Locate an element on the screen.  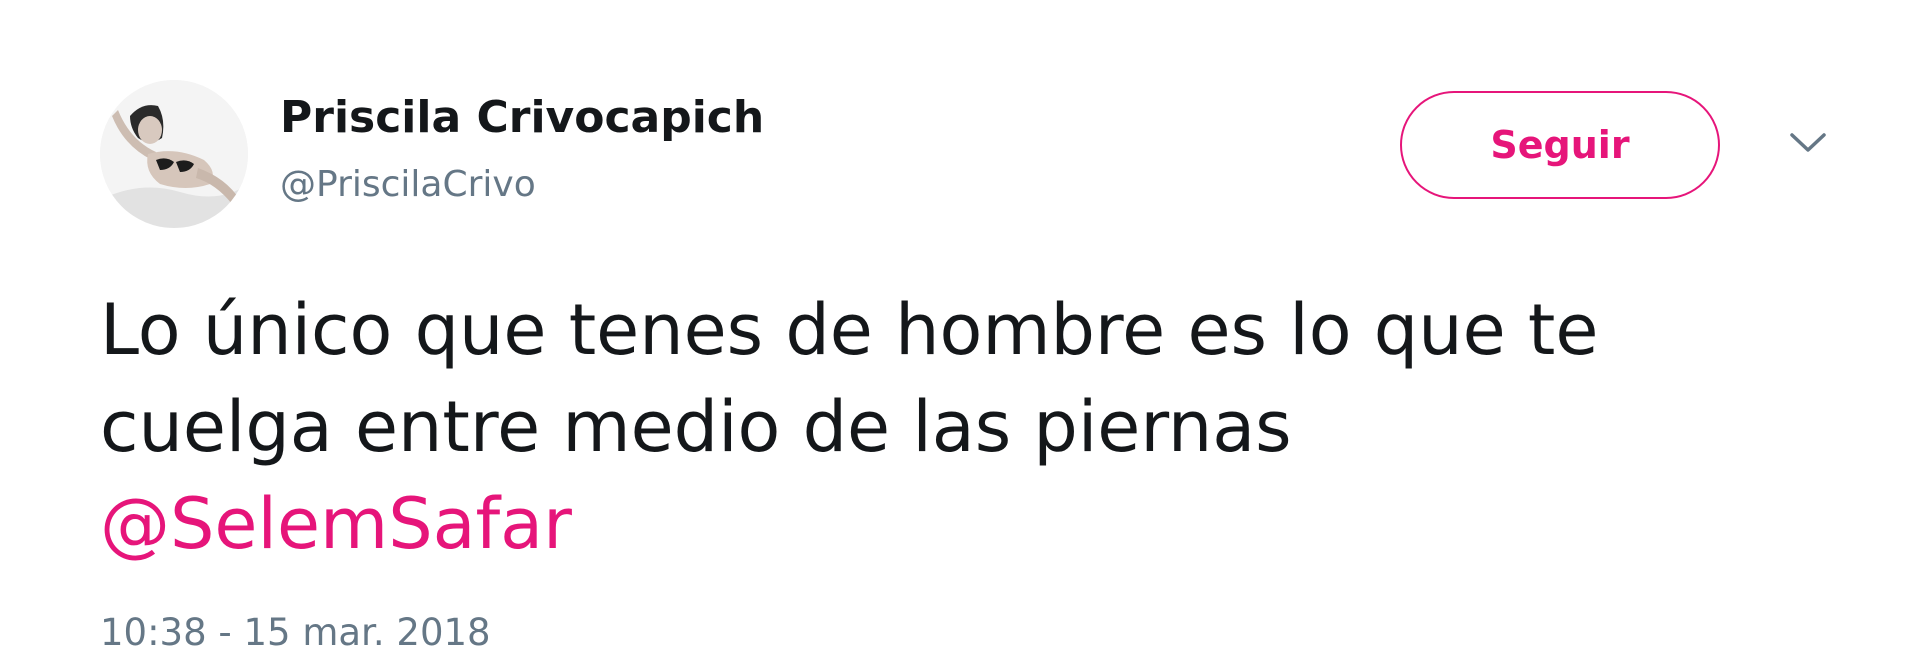
display-name: Priscila Crivocapich is located at coordinates (522, 118).